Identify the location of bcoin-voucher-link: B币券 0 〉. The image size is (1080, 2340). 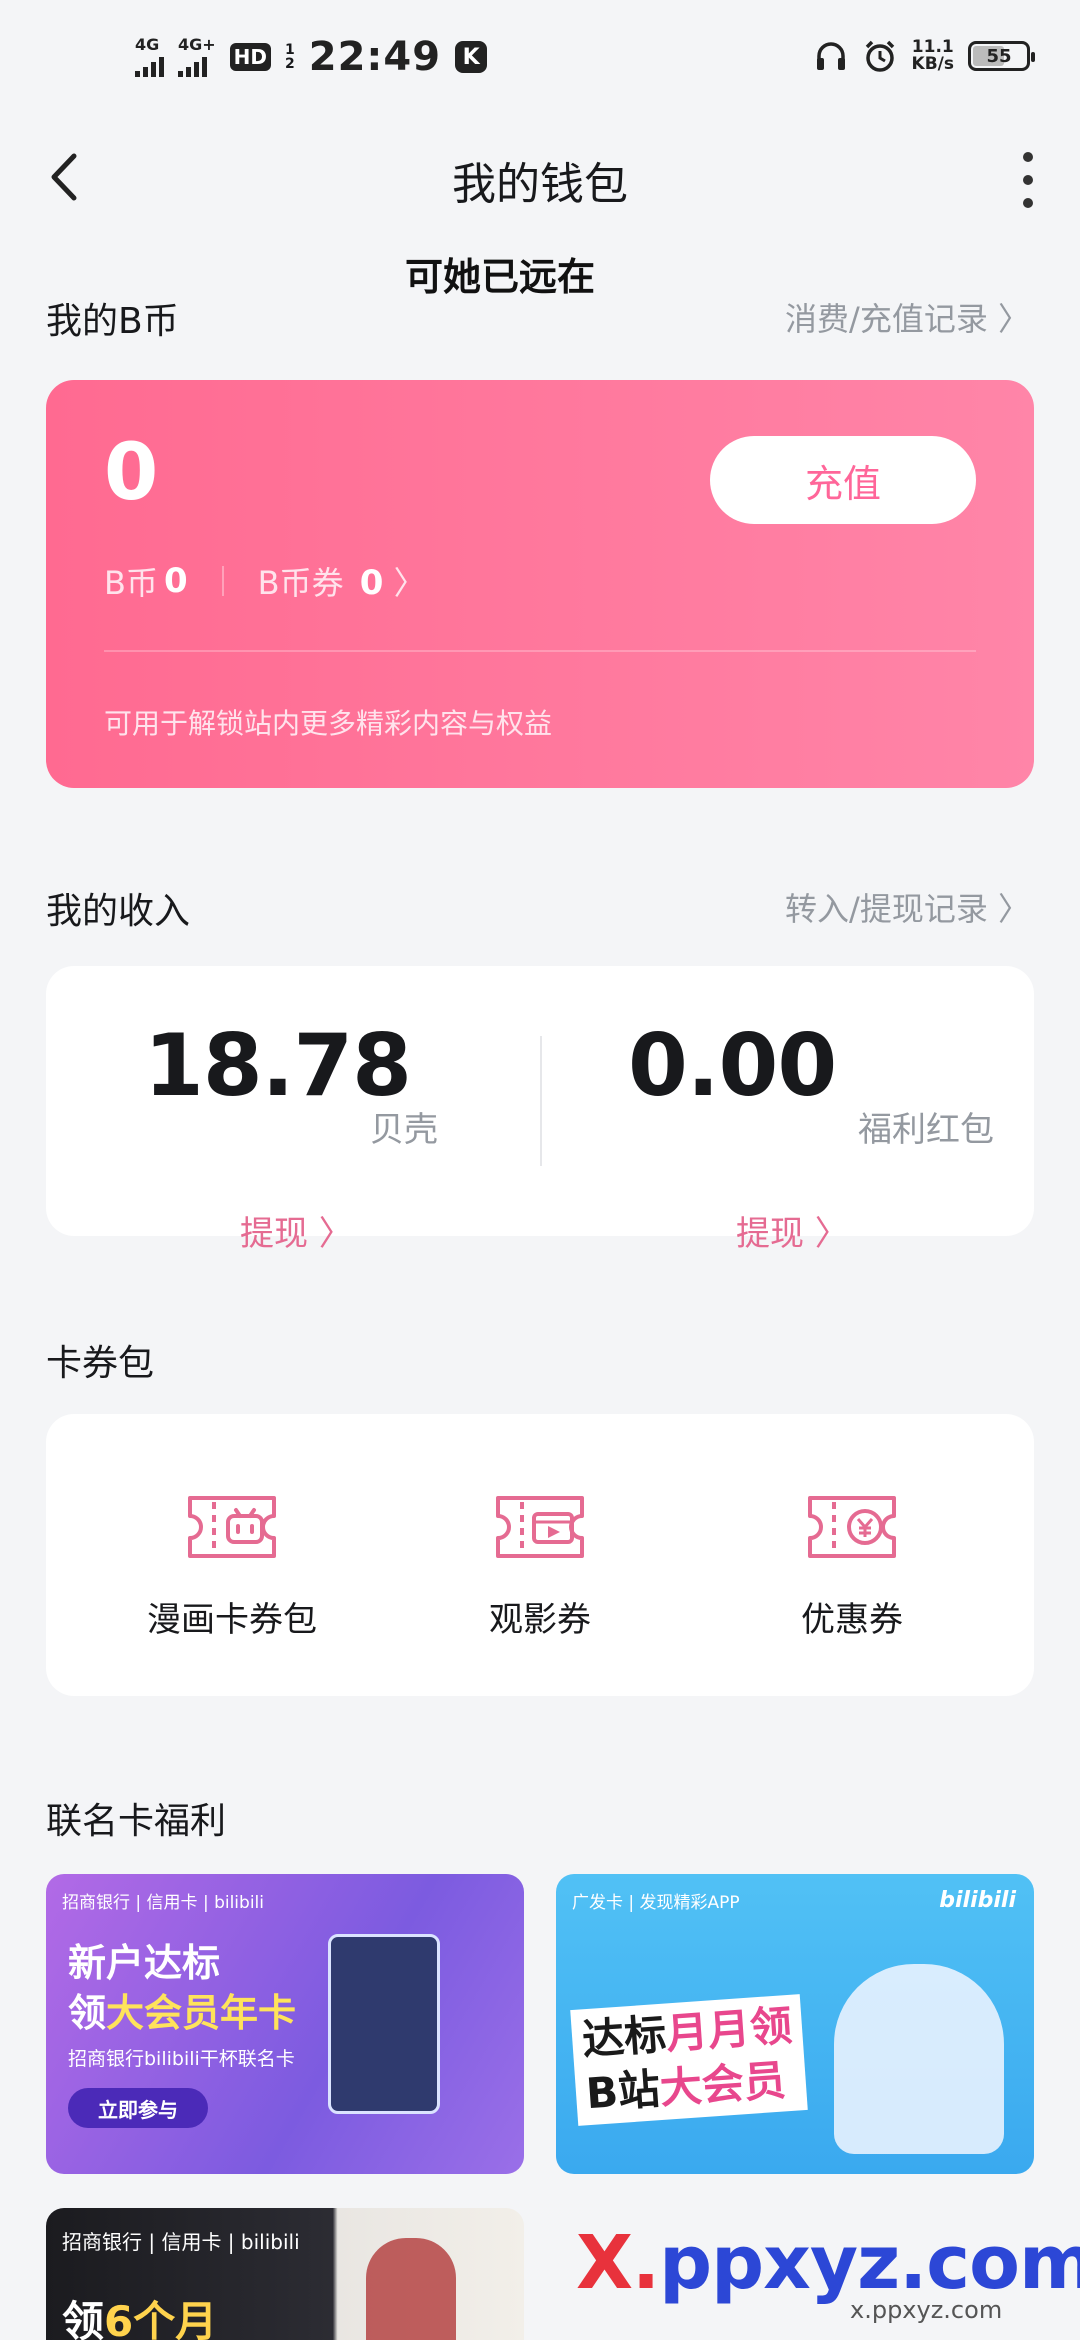
(342, 581).